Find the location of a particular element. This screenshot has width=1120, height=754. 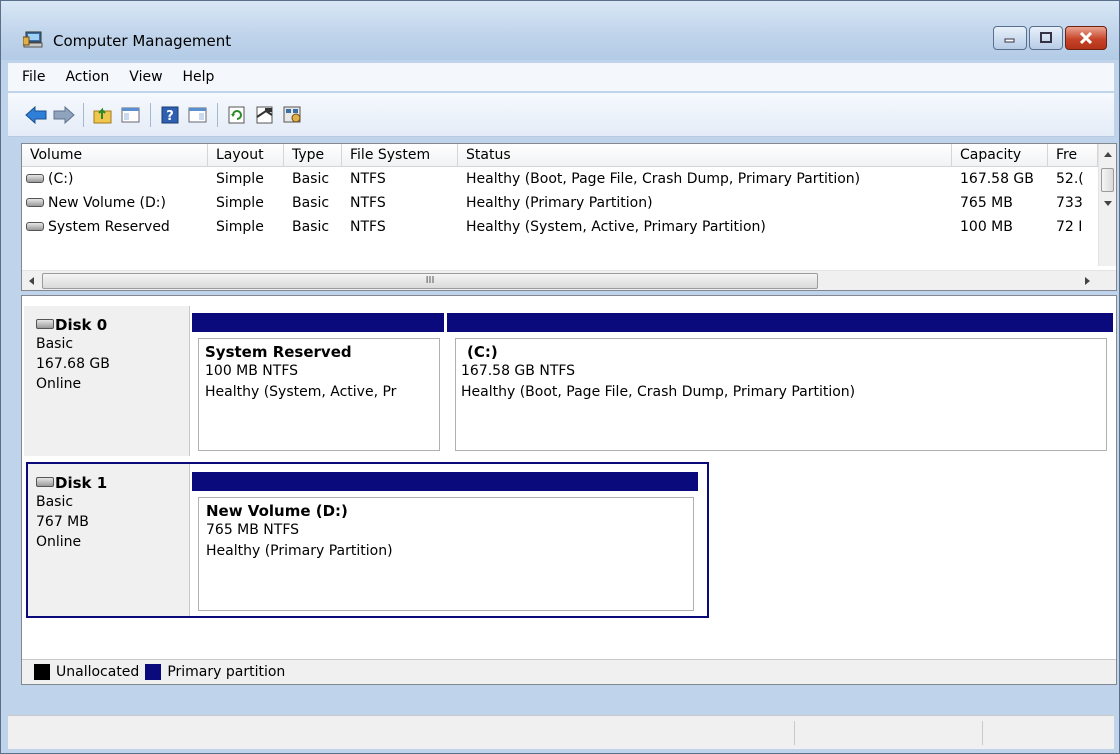

back-button is located at coordinates (36, 115).